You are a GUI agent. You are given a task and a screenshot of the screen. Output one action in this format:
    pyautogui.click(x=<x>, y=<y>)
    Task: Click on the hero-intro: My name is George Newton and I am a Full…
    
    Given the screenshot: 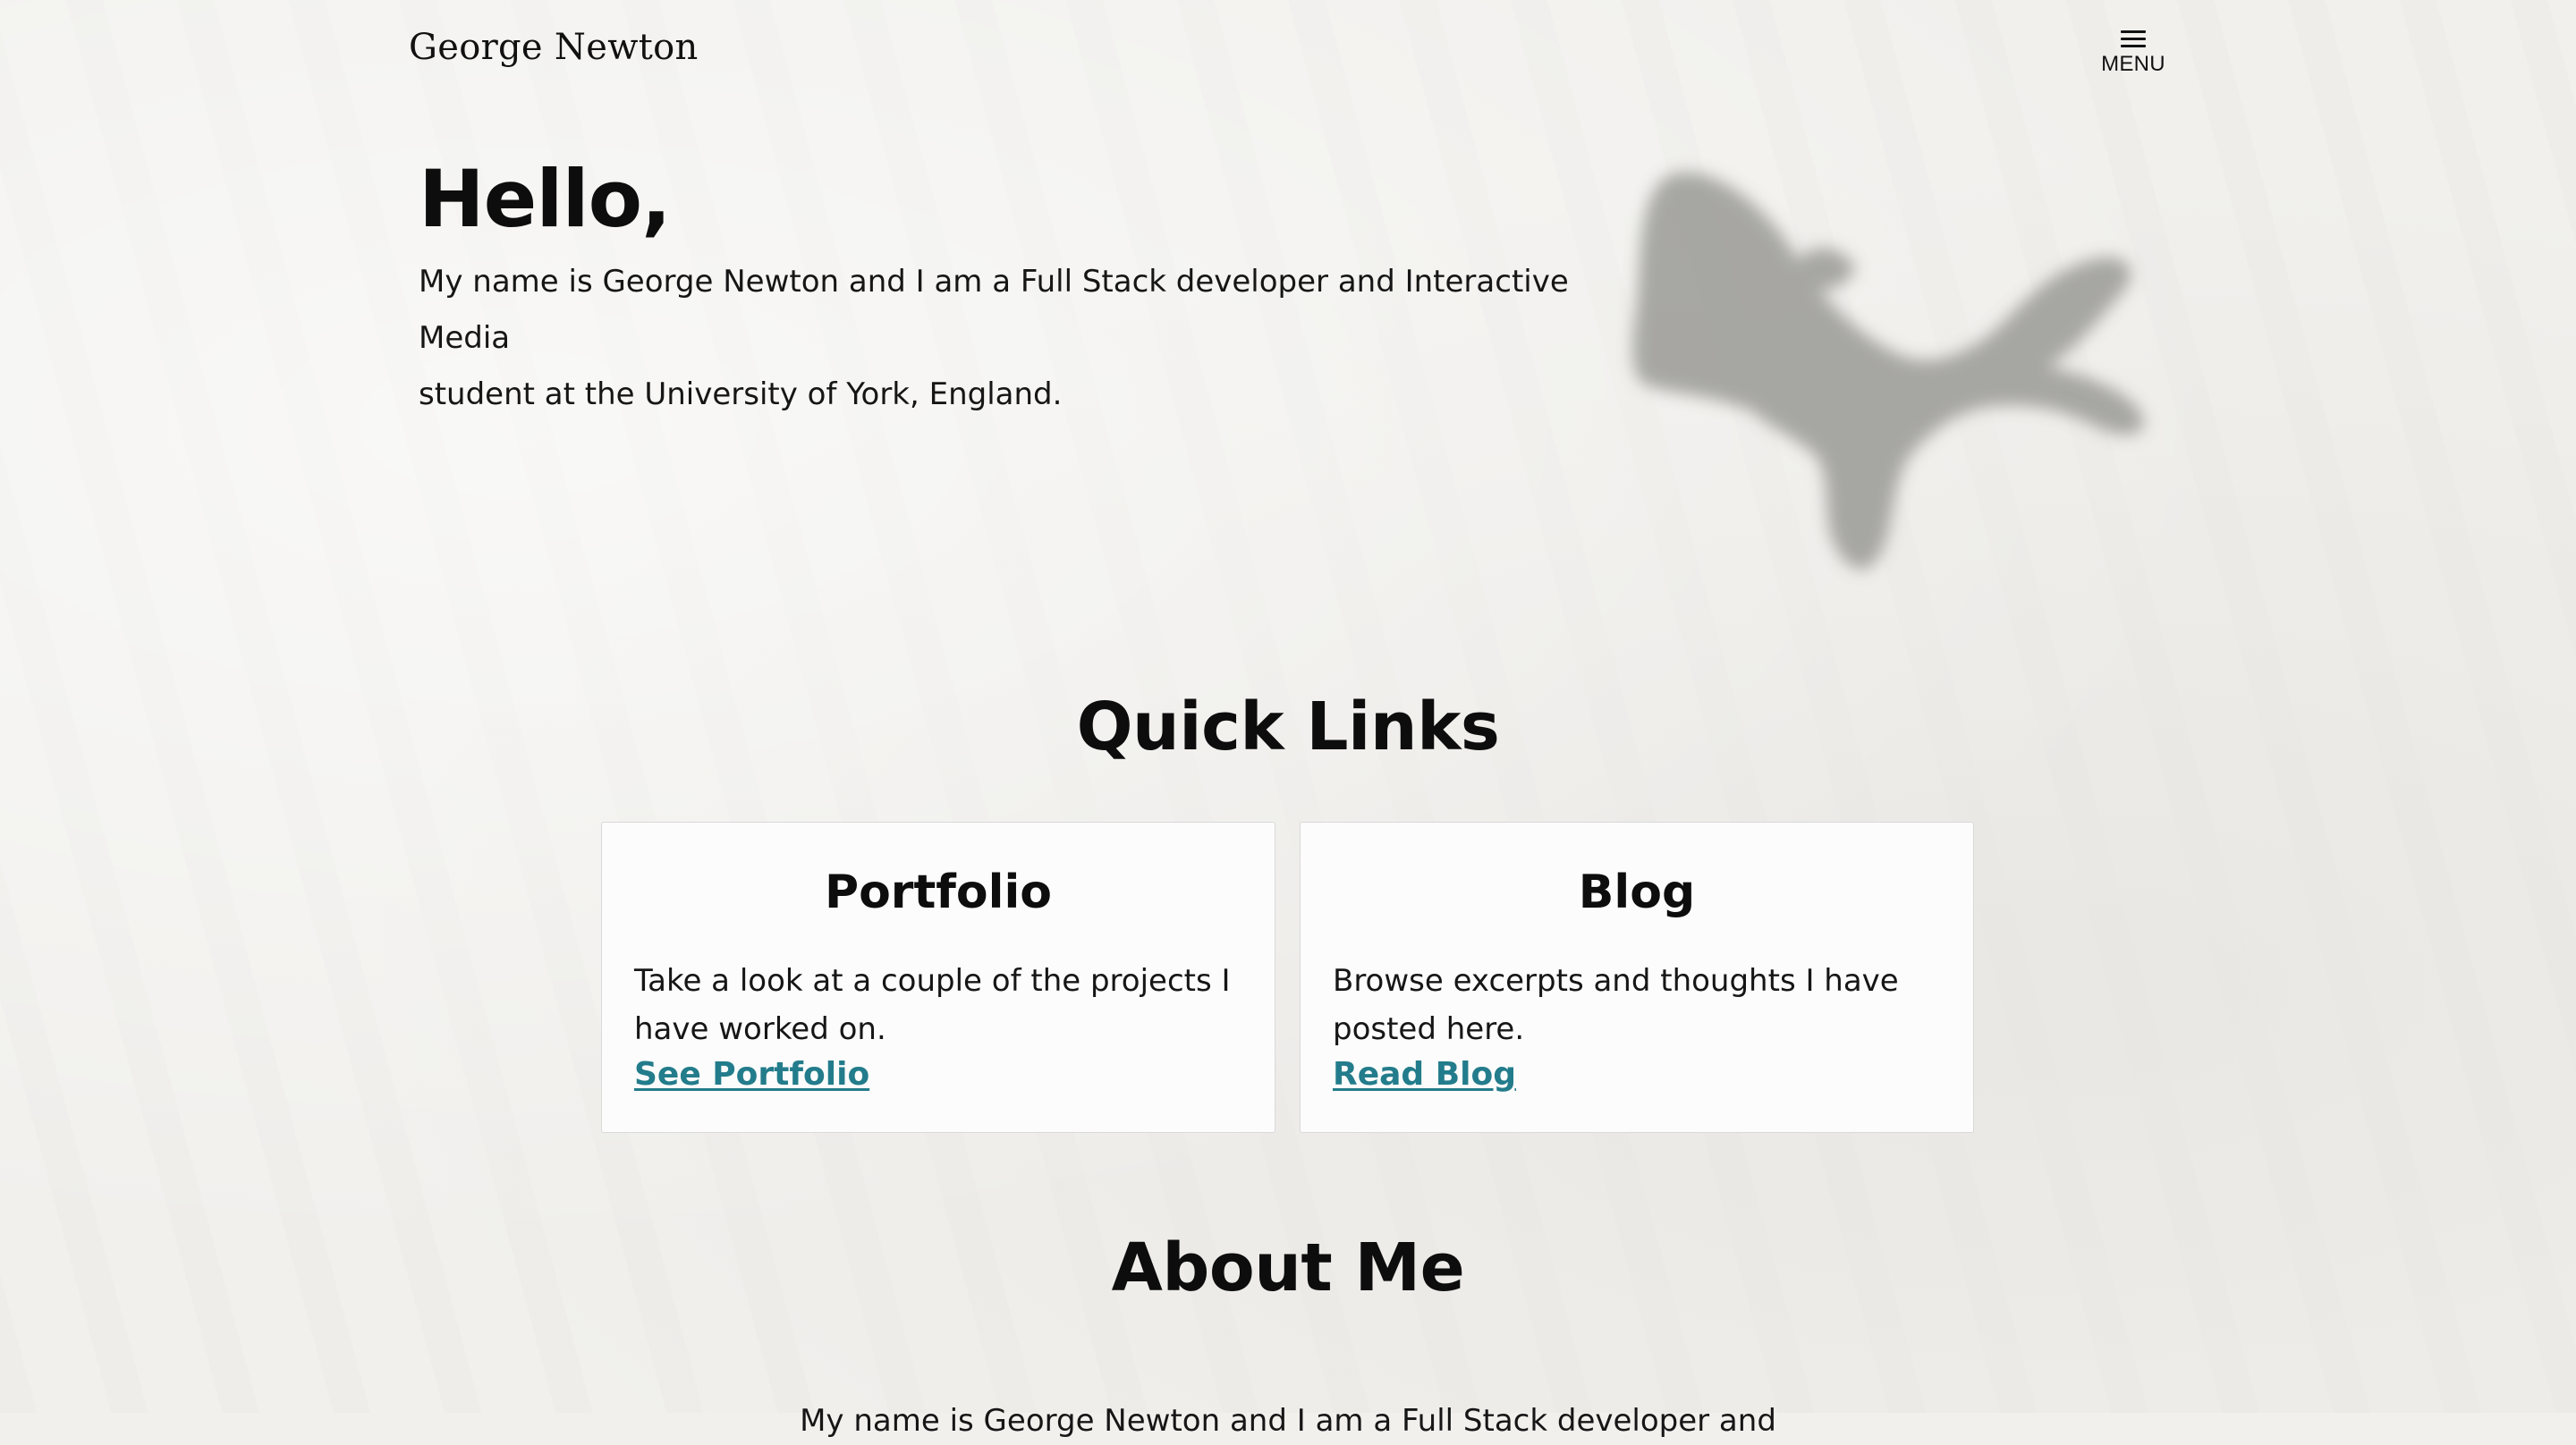 What is the action you would take?
    pyautogui.click(x=1018, y=338)
    